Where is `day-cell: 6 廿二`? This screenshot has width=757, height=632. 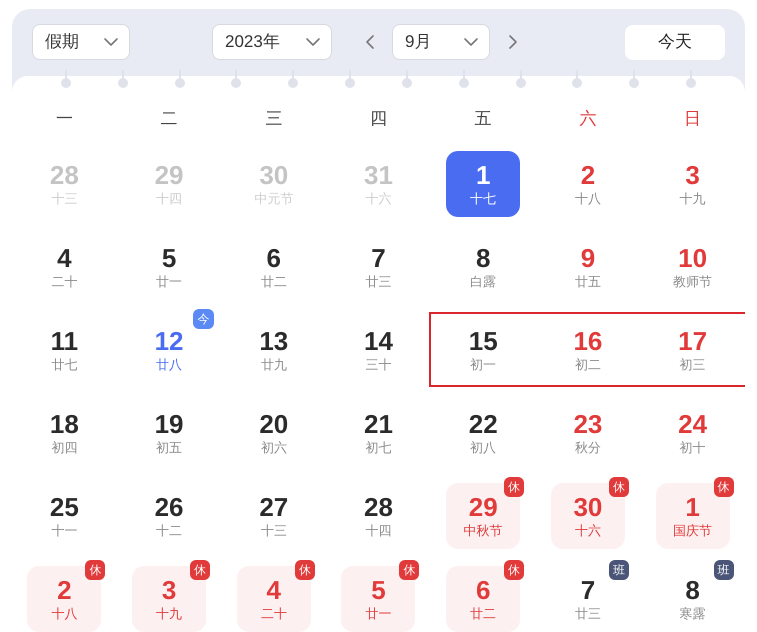
day-cell: 6 廿二 is located at coordinates (273, 266).